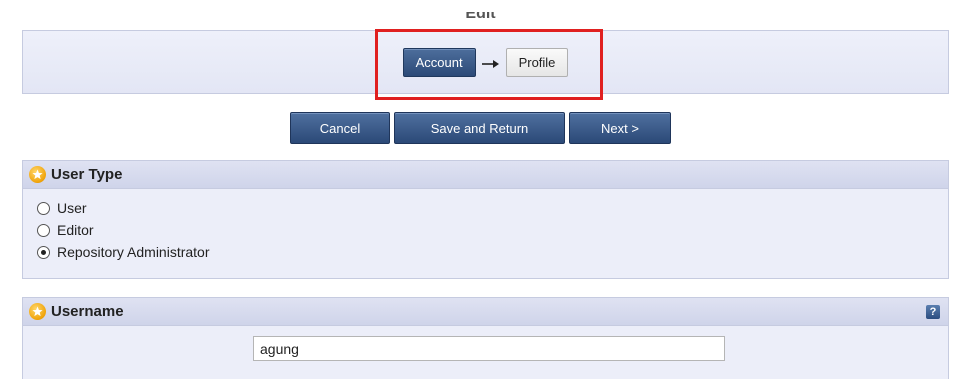 The image size is (961, 379). Describe the element at coordinates (340, 128) in the screenshot. I see `cancel-button: Cancel` at that location.